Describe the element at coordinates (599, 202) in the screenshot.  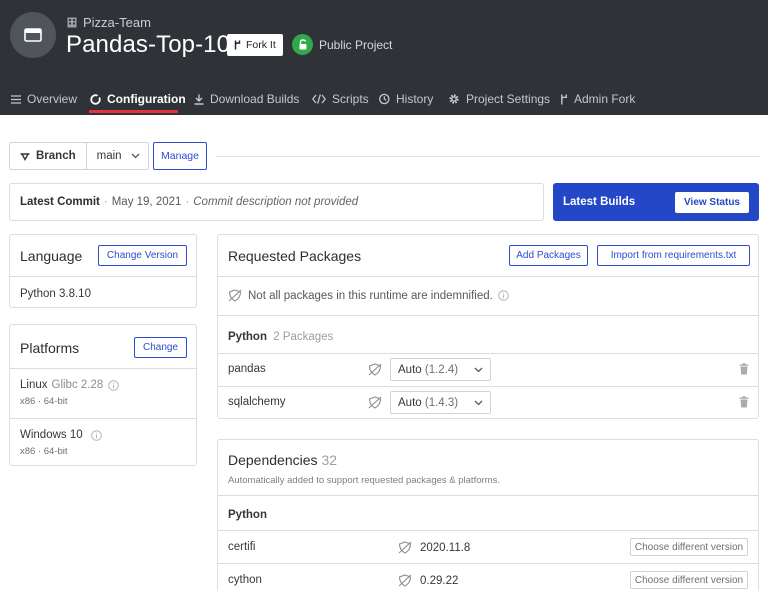
I see `latest-builds-label: Latest Builds` at that location.